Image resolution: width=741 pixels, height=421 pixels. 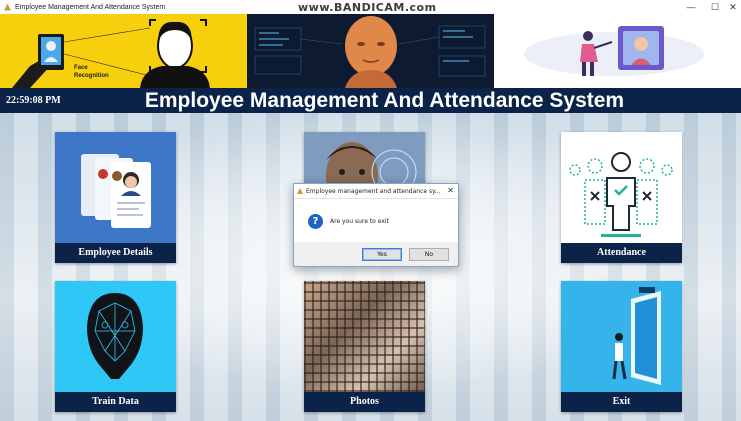 I want to click on photo-grid-icon, so click(x=364, y=336).